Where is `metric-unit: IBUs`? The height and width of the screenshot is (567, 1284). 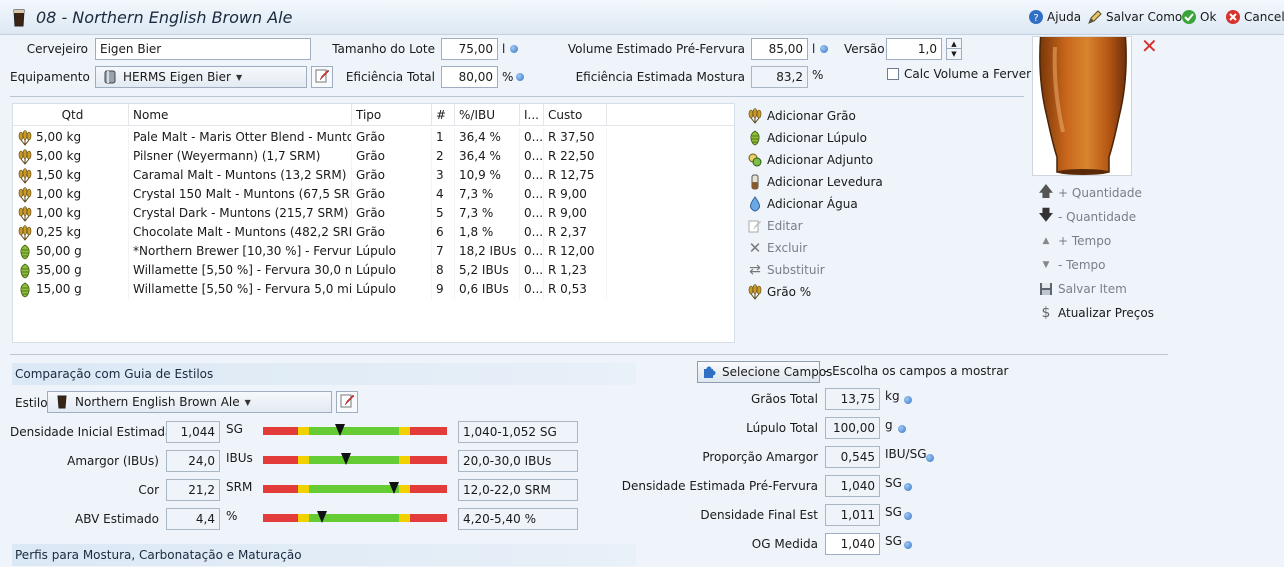
metric-unit: IBUs is located at coordinates (239, 458).